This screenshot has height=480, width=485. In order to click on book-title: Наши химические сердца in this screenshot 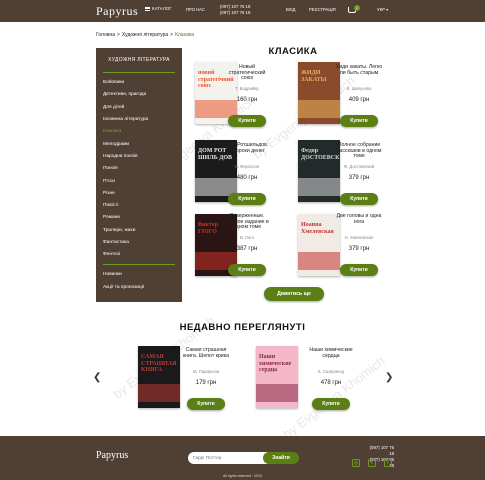, I will do `click(331, 353)`.